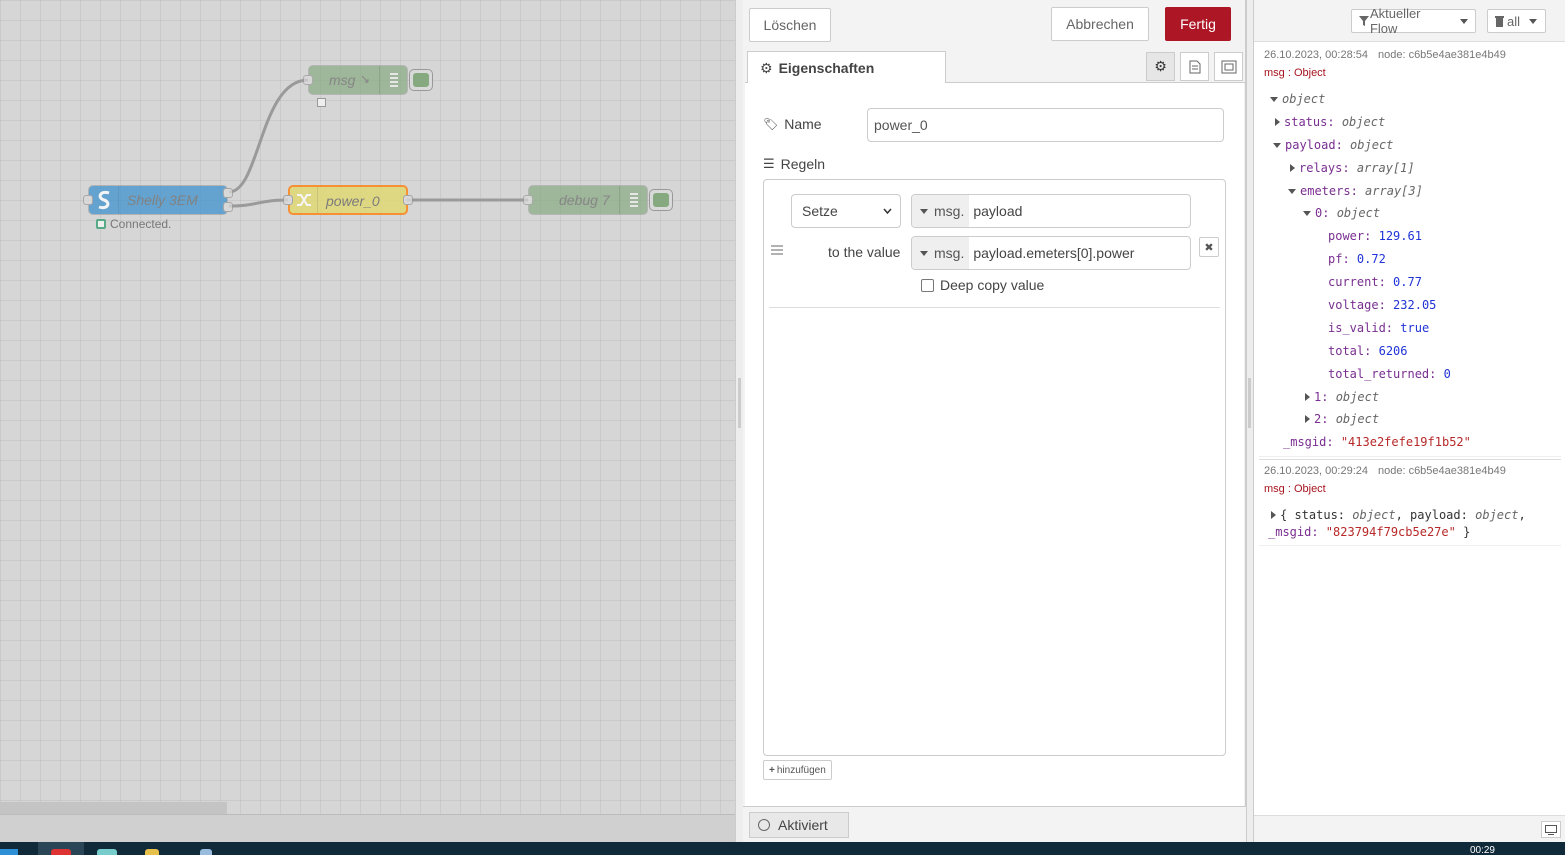  Describe the element at coordinates (408, 200) in the screenshot. I see `output-port` at that location.